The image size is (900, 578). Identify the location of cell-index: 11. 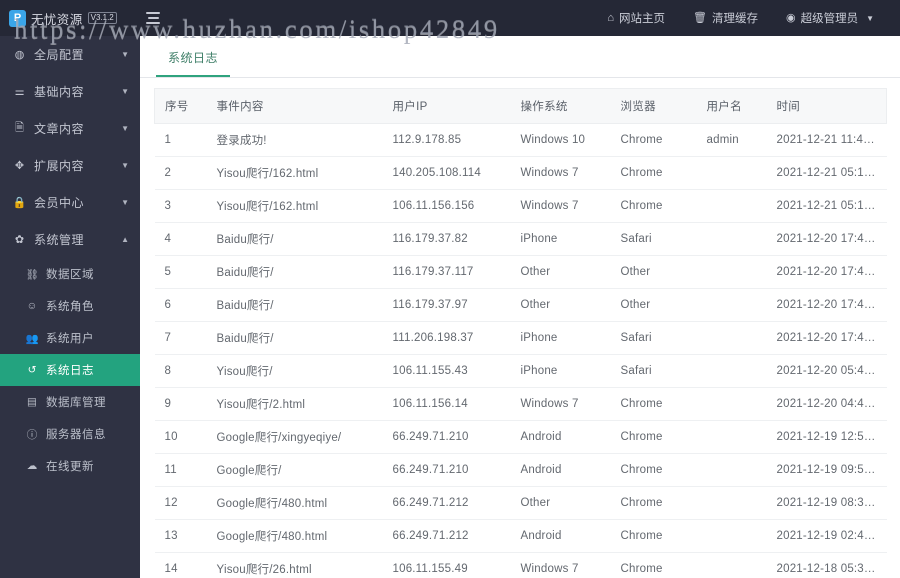
(180, 470).